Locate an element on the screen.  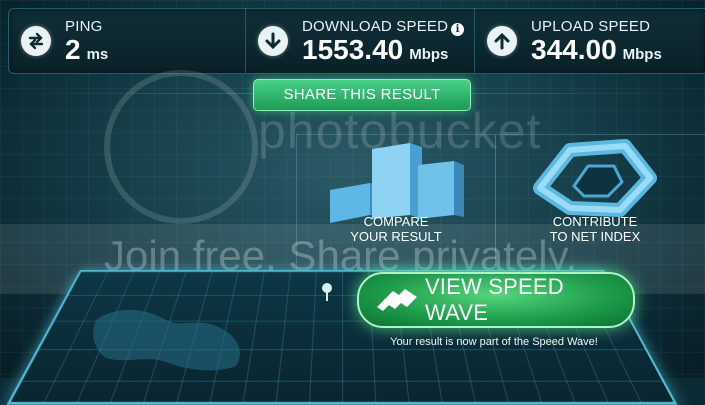
upload-stat: UPLOAD SPEED 344.00 Mbps is located at coordinates (590, 41).